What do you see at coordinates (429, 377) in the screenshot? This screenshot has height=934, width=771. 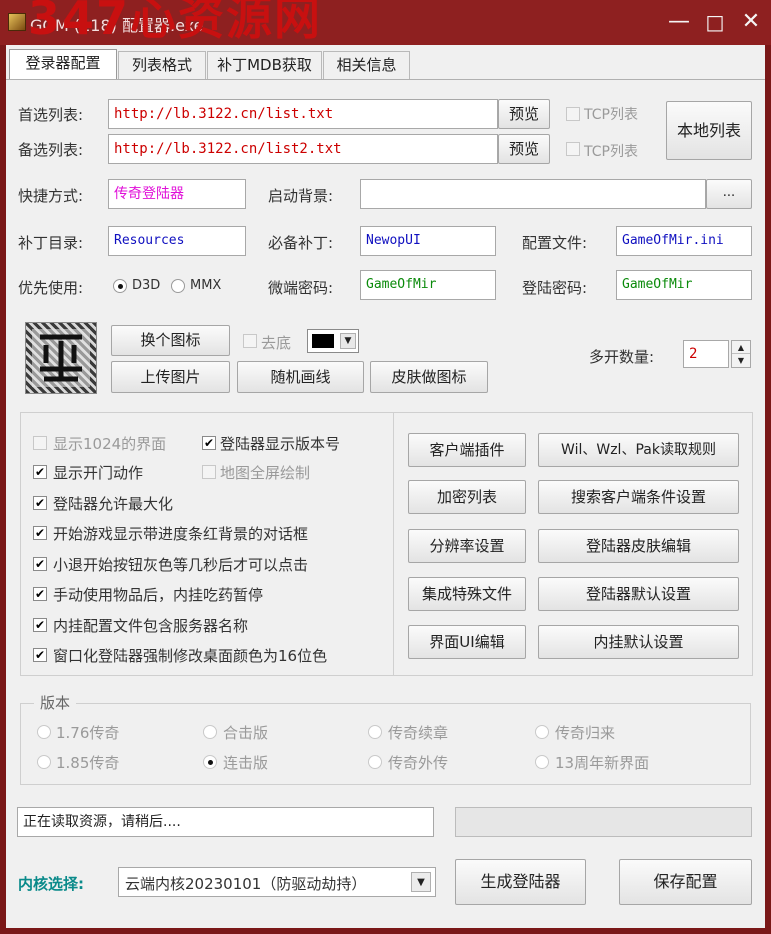 I see `skin-icon-button: 皮肤做图标` at bounding box center [429, 377].